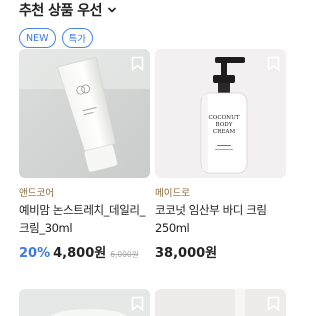 Image resolution: width=320 pixels, height=316 pixels. What do you see at coordinates (112, 10) in the screenshot?
I see `chevron-down-icon` at bounding box center [112, 10].